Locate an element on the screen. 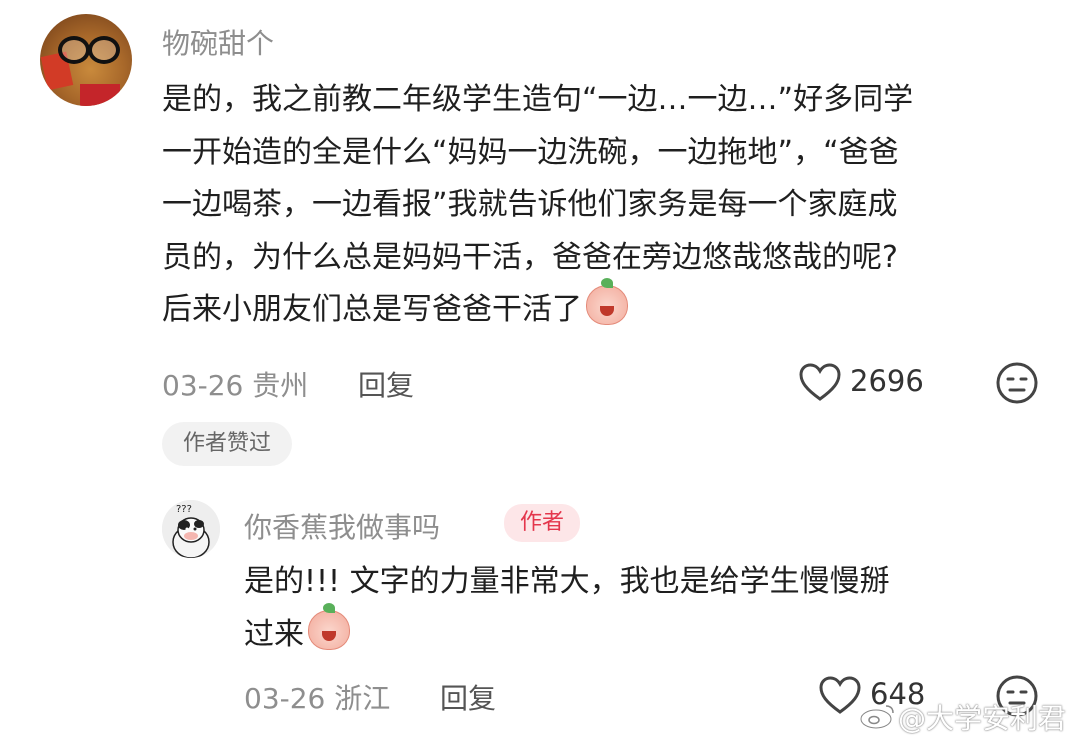 This screenshot has height=740, width=1080. comment-line-text: 后来小朋友们总是写爸爸干活了 is located at coordinates (372, 309).